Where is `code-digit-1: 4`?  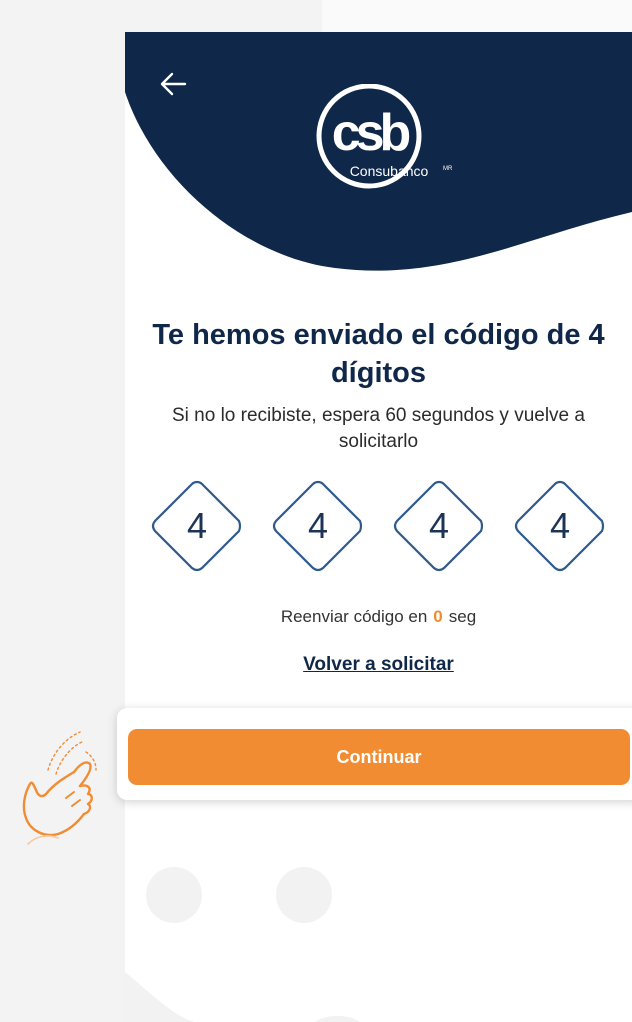
code-digit-1: 4 is located at coordinates (197, 526).